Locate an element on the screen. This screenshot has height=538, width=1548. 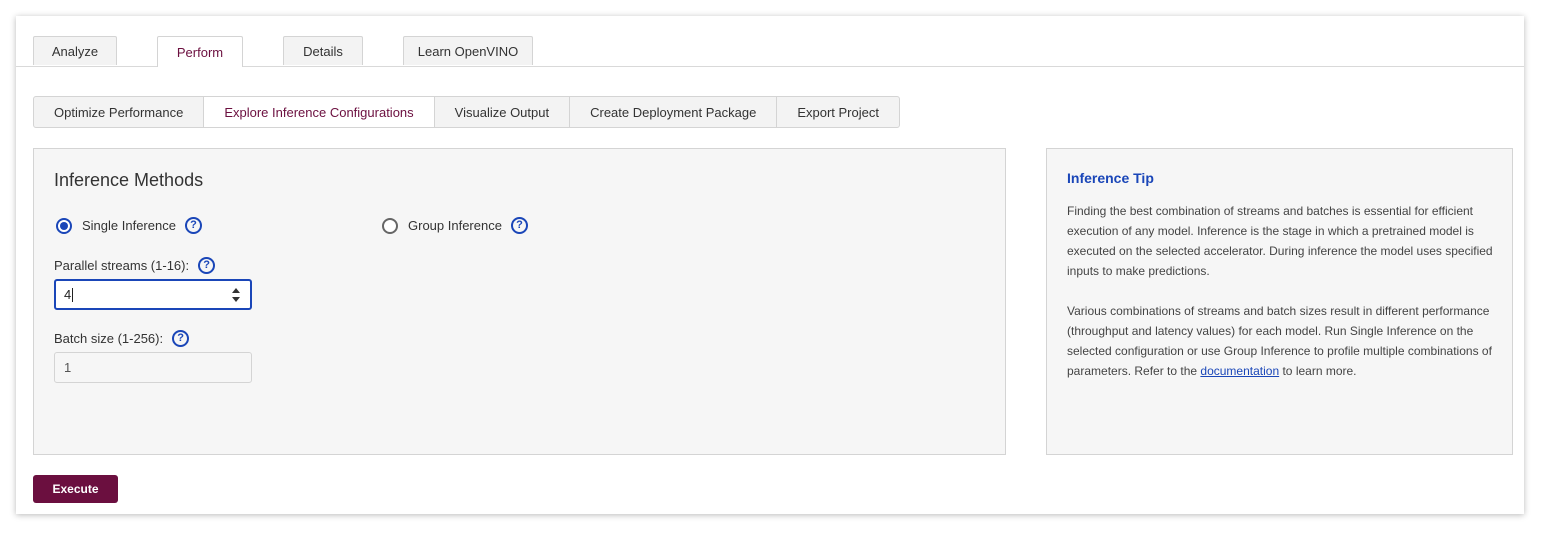
parallel-streams-input: 4 is located at coordinates (153, 294).